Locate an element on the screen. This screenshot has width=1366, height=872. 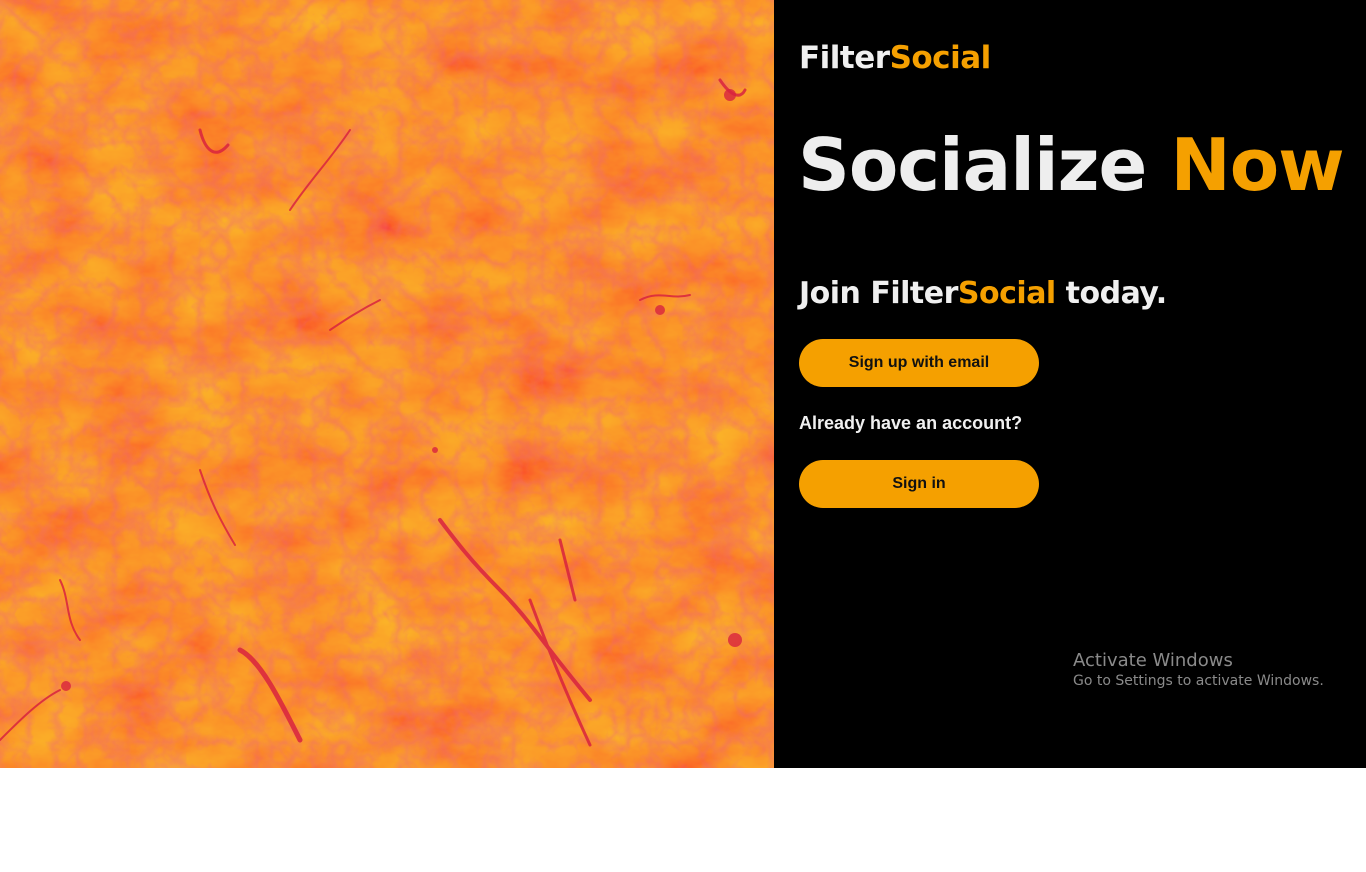
join-suffix: today. is located at coordinates (1111, 293).